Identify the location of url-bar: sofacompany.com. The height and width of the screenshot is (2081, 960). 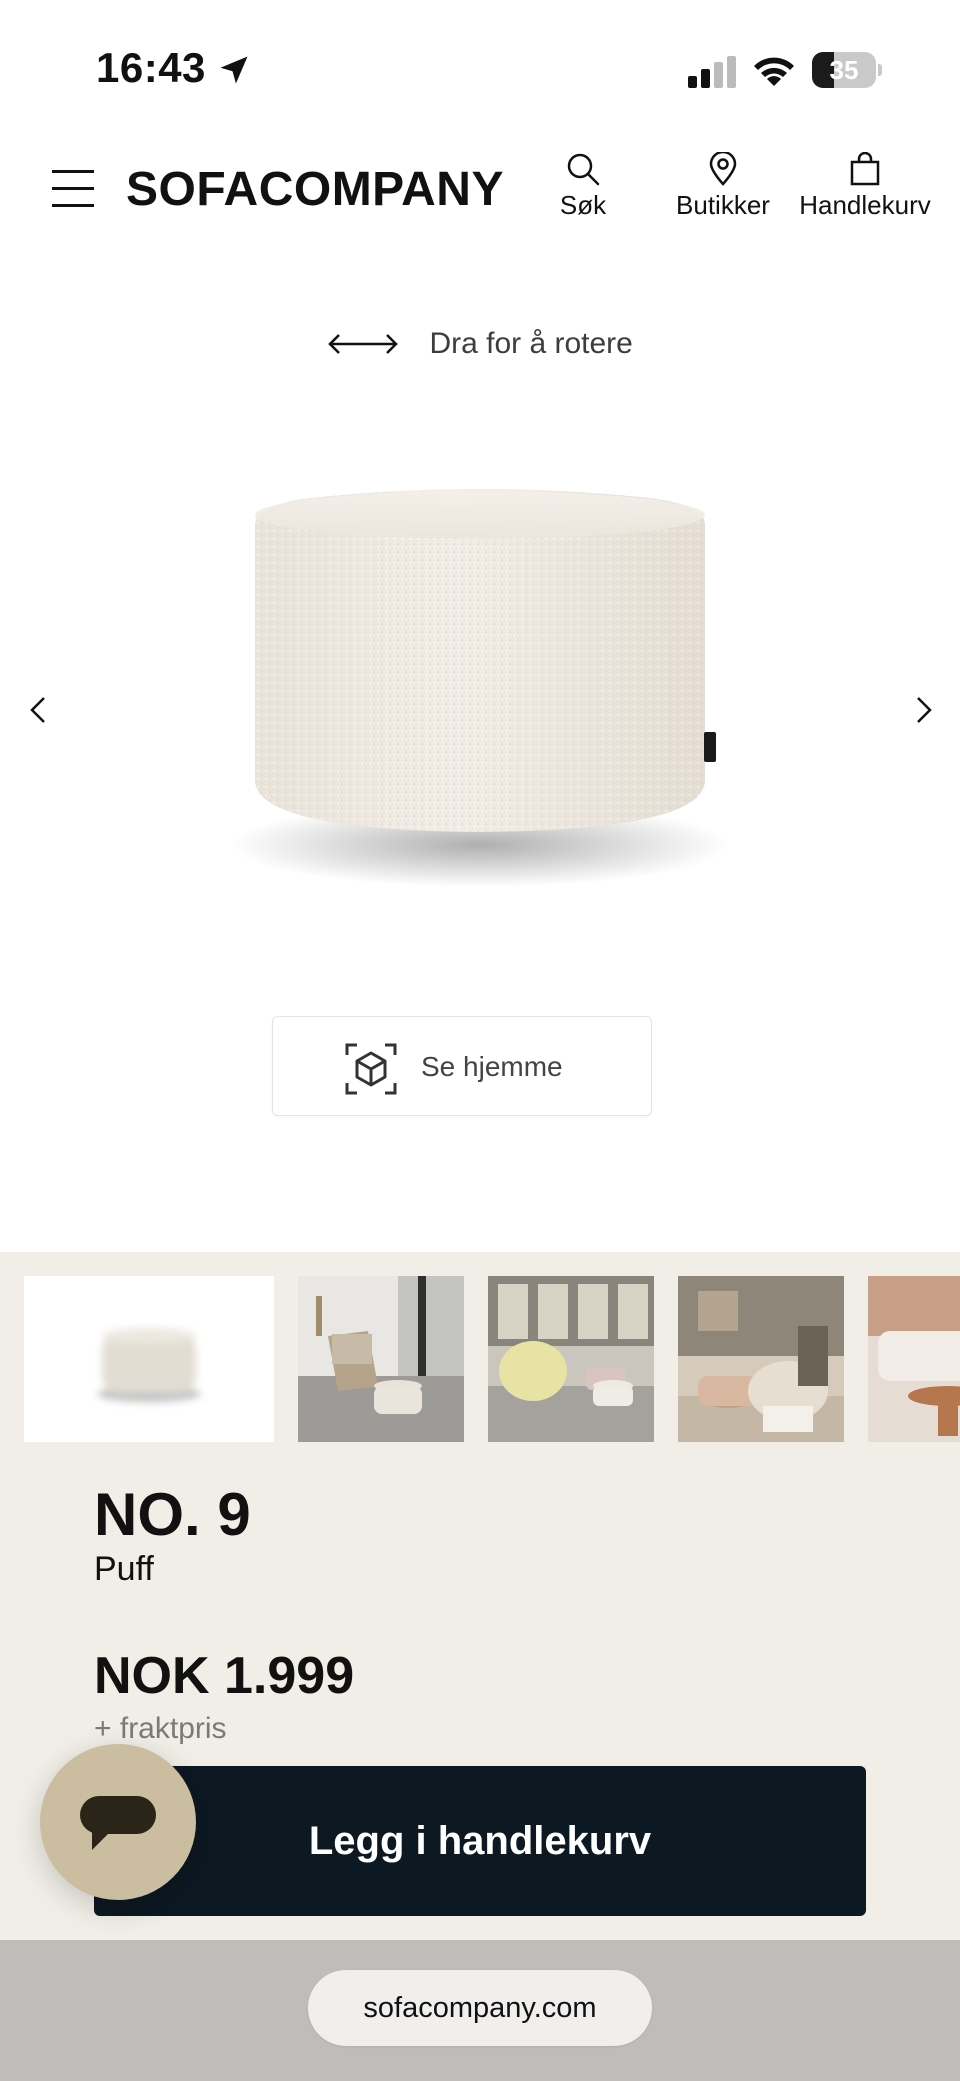
(480, 2008).